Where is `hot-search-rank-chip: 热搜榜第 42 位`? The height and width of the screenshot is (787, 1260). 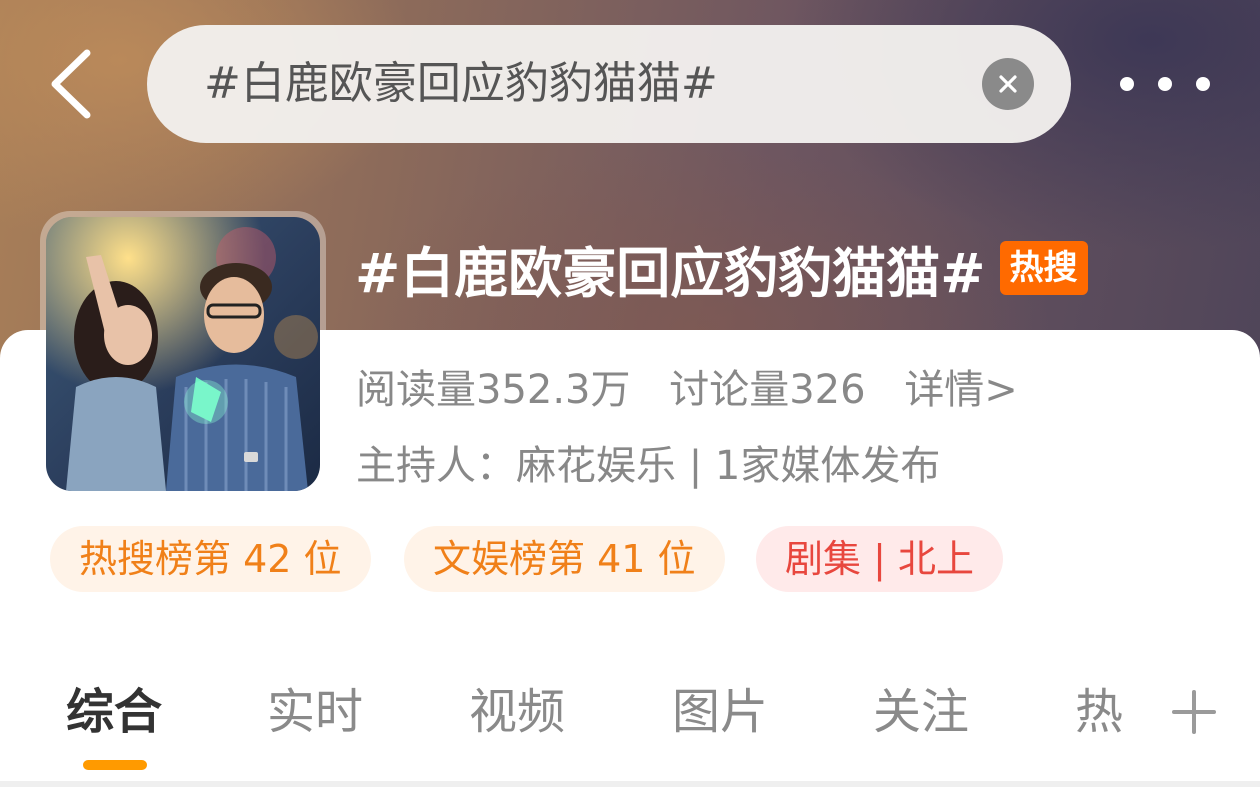 hot-search-rank-chip: 热搜榜第 42 位 is located at coordinates (210, 559).